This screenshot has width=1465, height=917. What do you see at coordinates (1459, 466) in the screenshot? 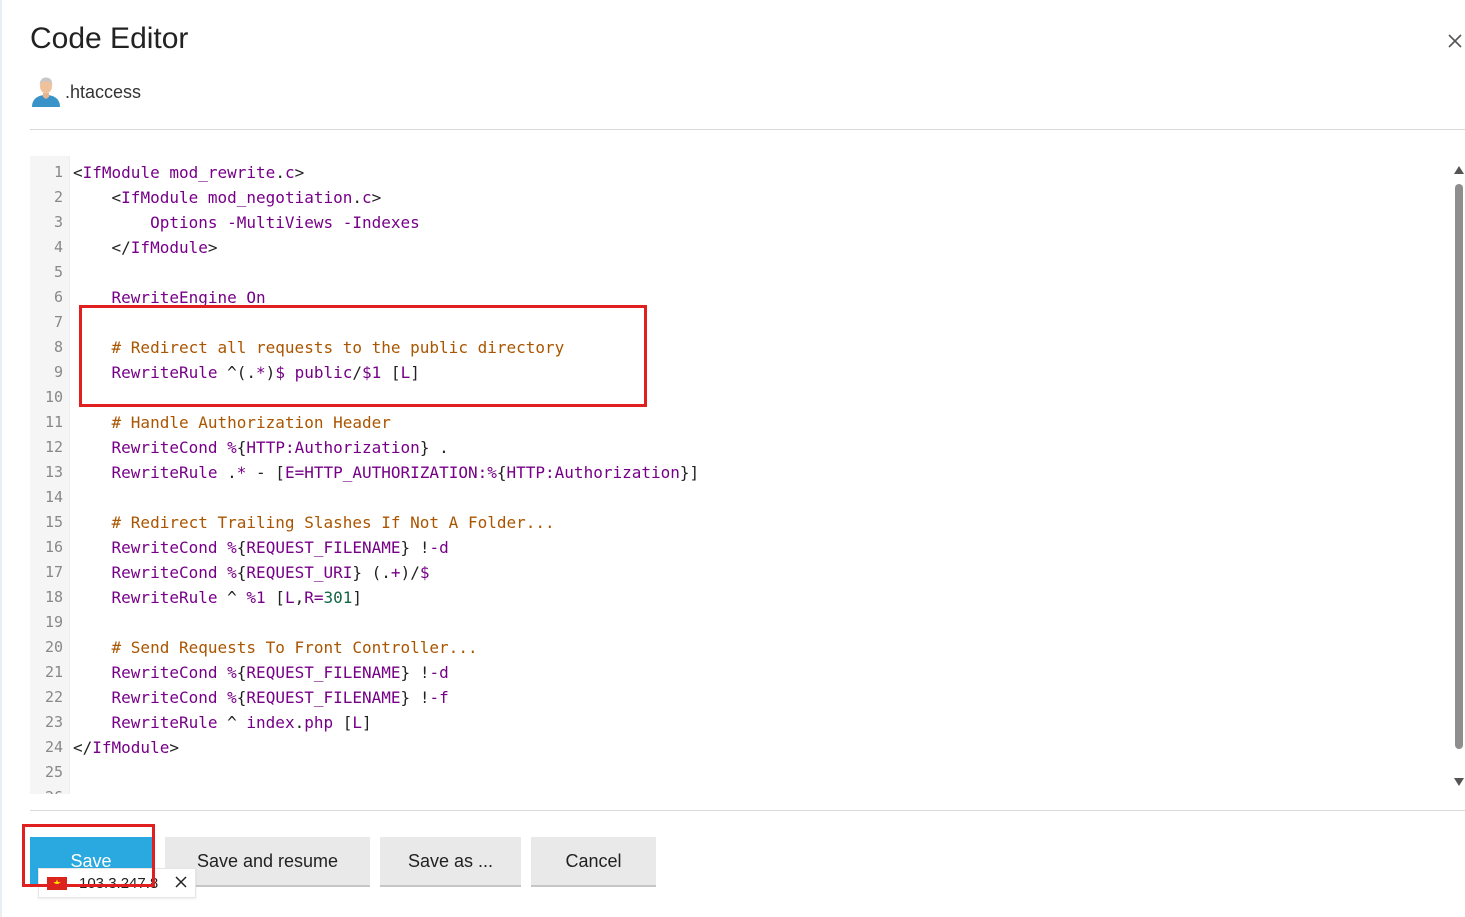
I see `scroll-thumb` at bounding box center [1459, 466].